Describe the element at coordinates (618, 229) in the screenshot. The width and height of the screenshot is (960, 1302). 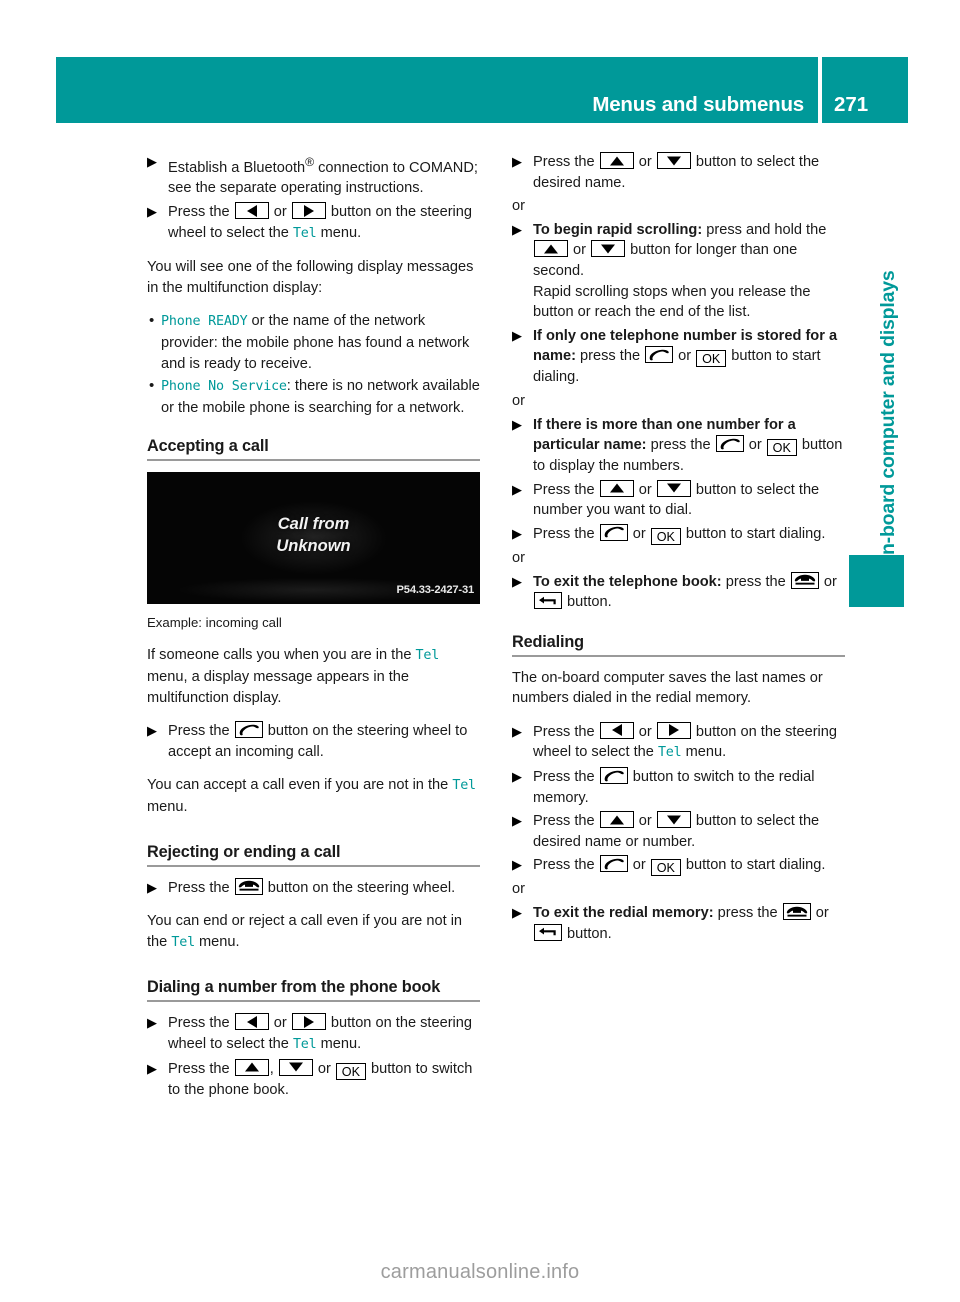
I see `step-lead-in: To begin rapid scrolling:` at that location.